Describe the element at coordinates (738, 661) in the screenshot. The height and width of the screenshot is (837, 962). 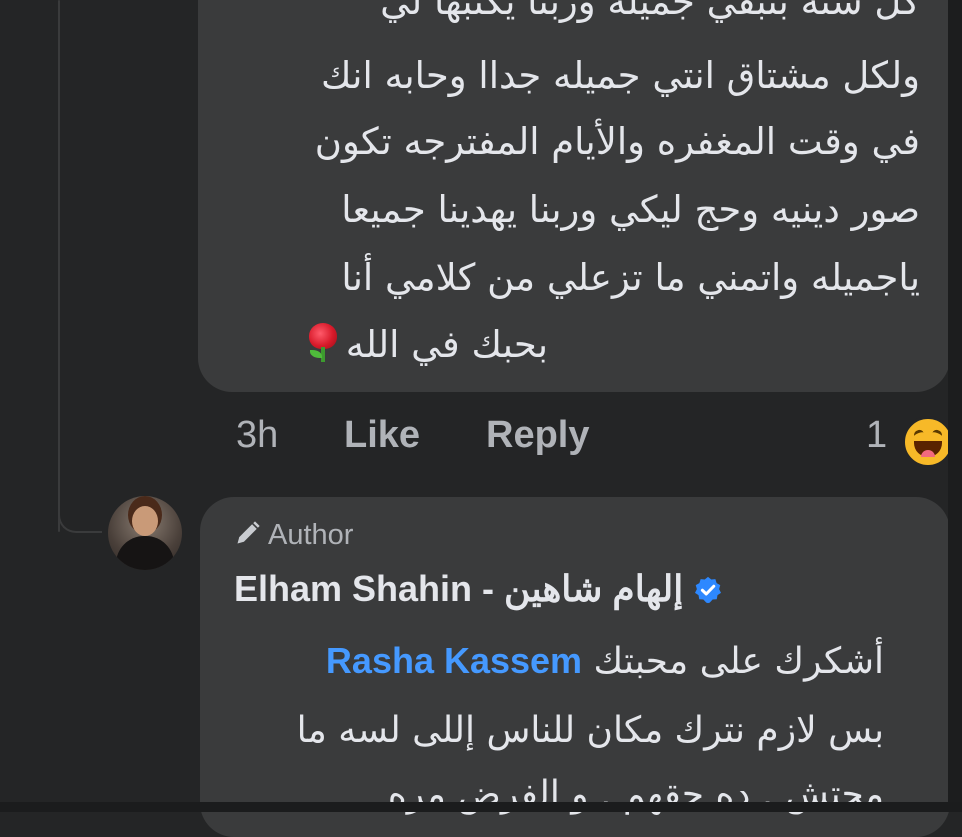
I see `reply-text-span: أشكرك على محبتك` at that location.